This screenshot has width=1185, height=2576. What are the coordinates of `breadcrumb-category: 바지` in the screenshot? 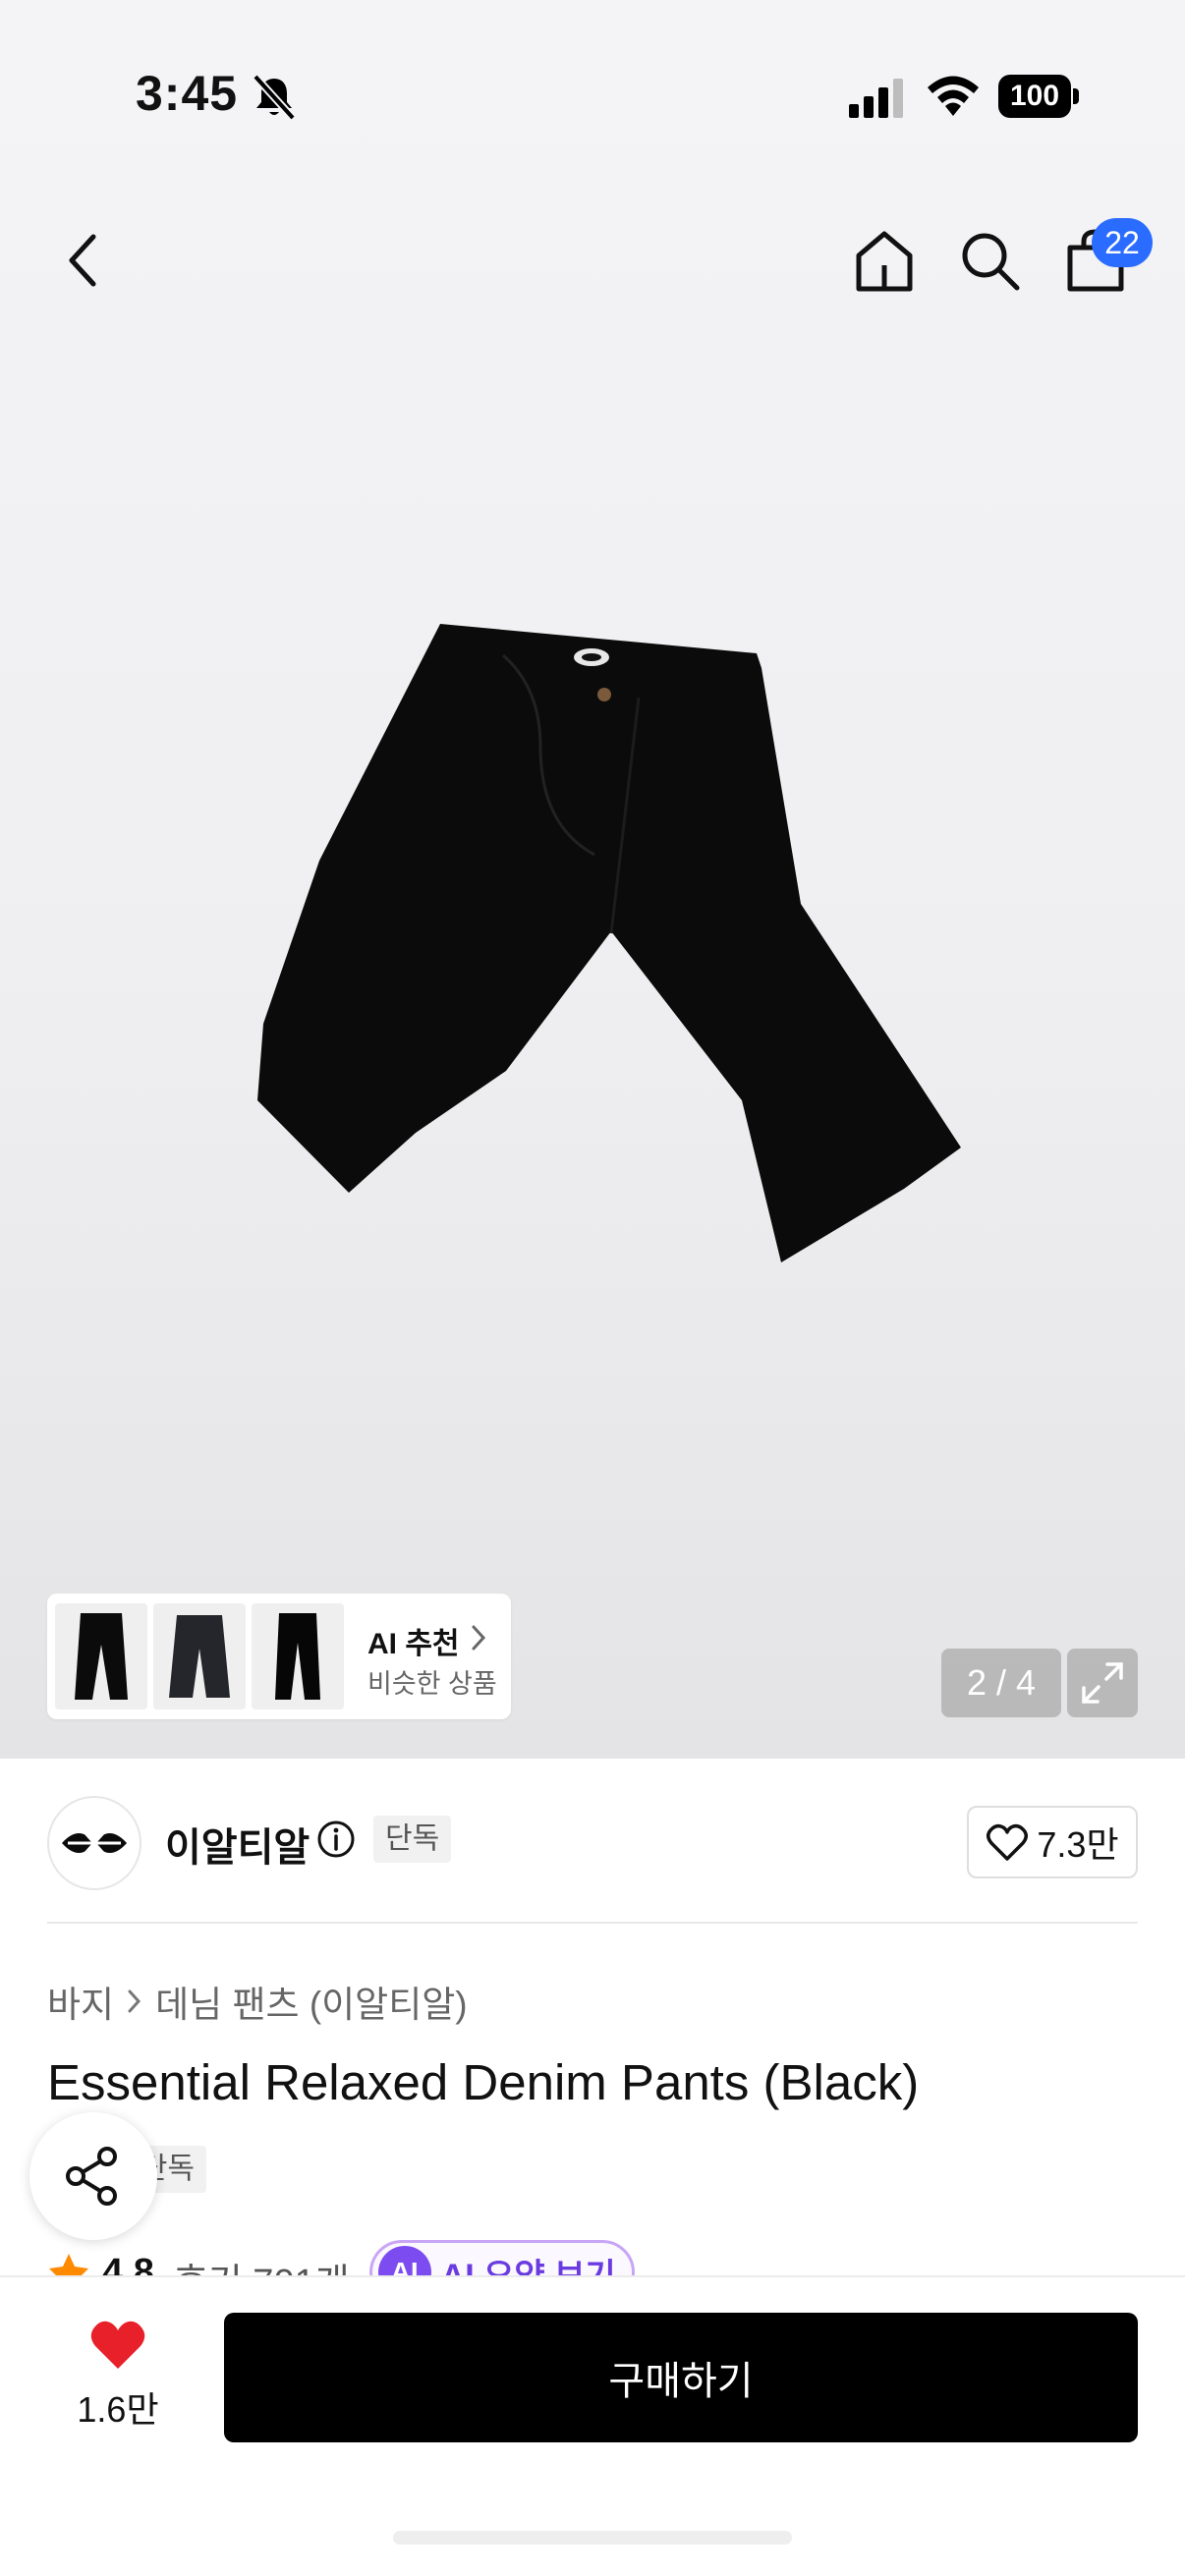 It's located at (81, 2001).